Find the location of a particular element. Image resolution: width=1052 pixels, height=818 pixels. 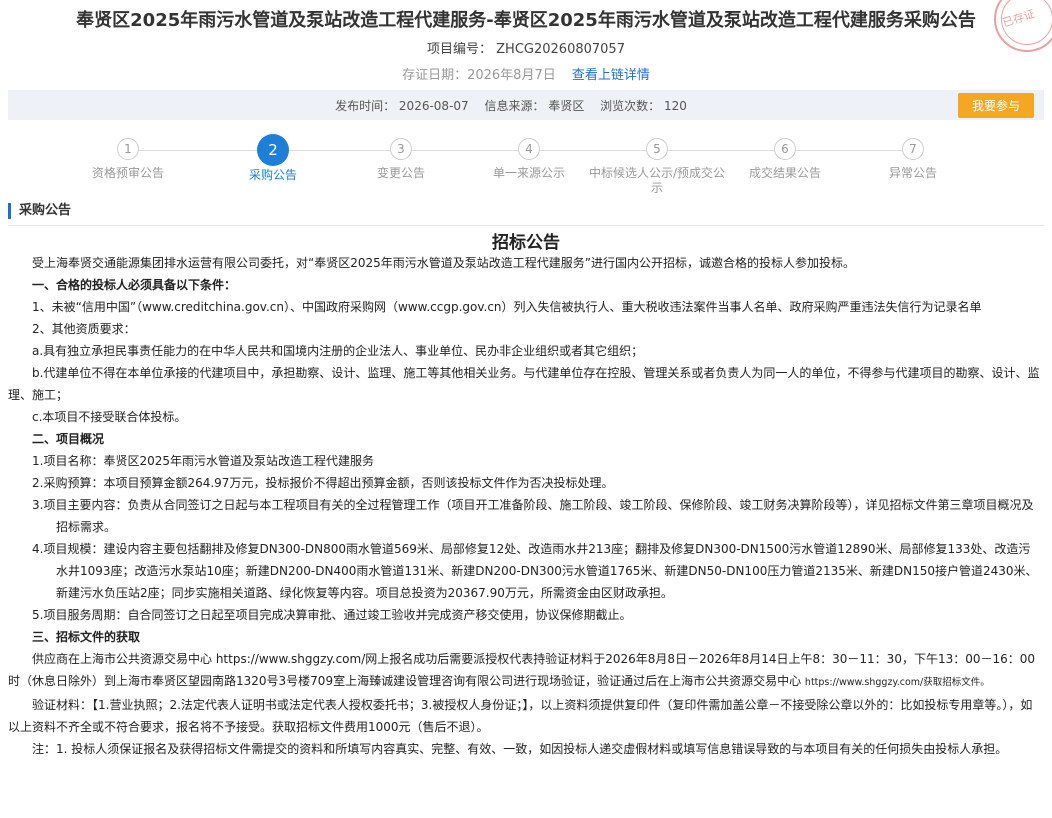

step-prequalification: 1 资格预审公告 is located at coordinates (128, 157).